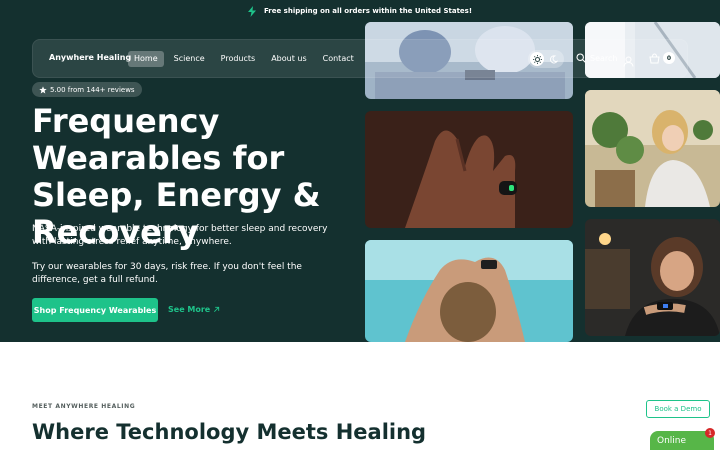  What do you see at coordinates (581, 58) in the screenshot?
I see `search-icon` at bounding box center [581, 58].